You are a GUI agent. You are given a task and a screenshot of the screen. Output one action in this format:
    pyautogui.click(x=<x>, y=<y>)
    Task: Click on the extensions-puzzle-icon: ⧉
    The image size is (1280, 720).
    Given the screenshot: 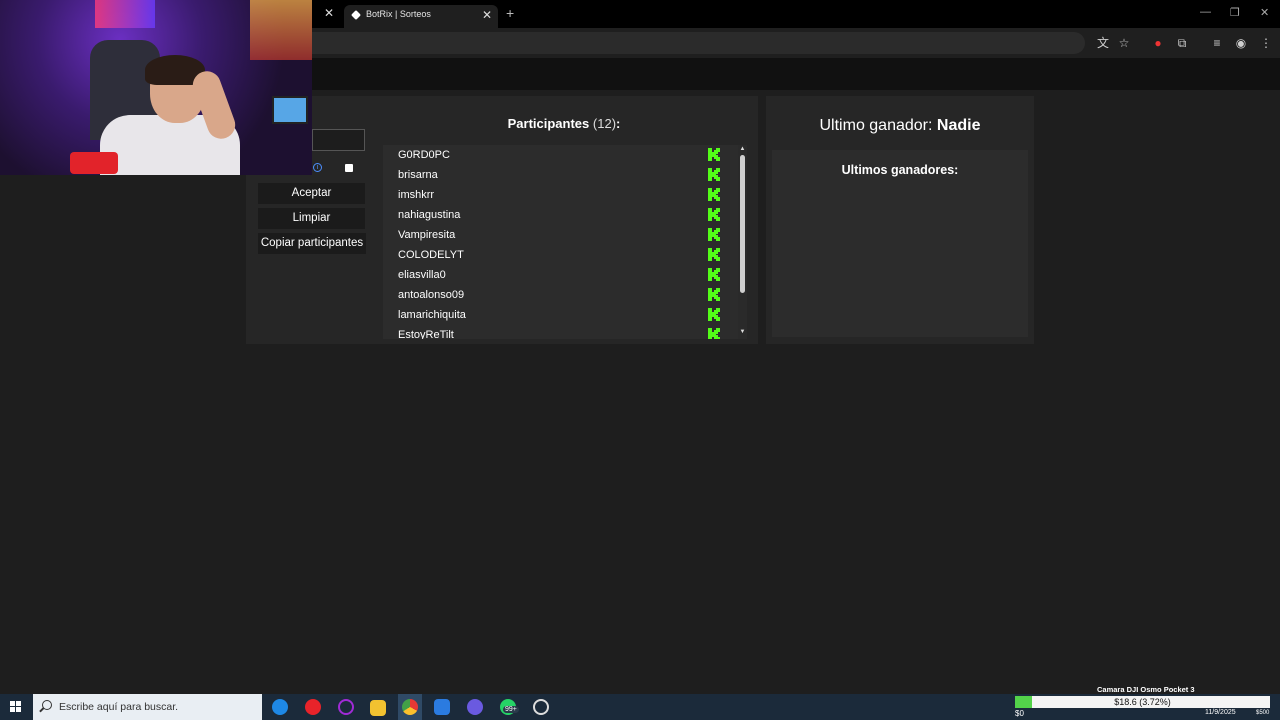 What is the action you would take?
    pyautogui.click(x=1182, y=43)
    